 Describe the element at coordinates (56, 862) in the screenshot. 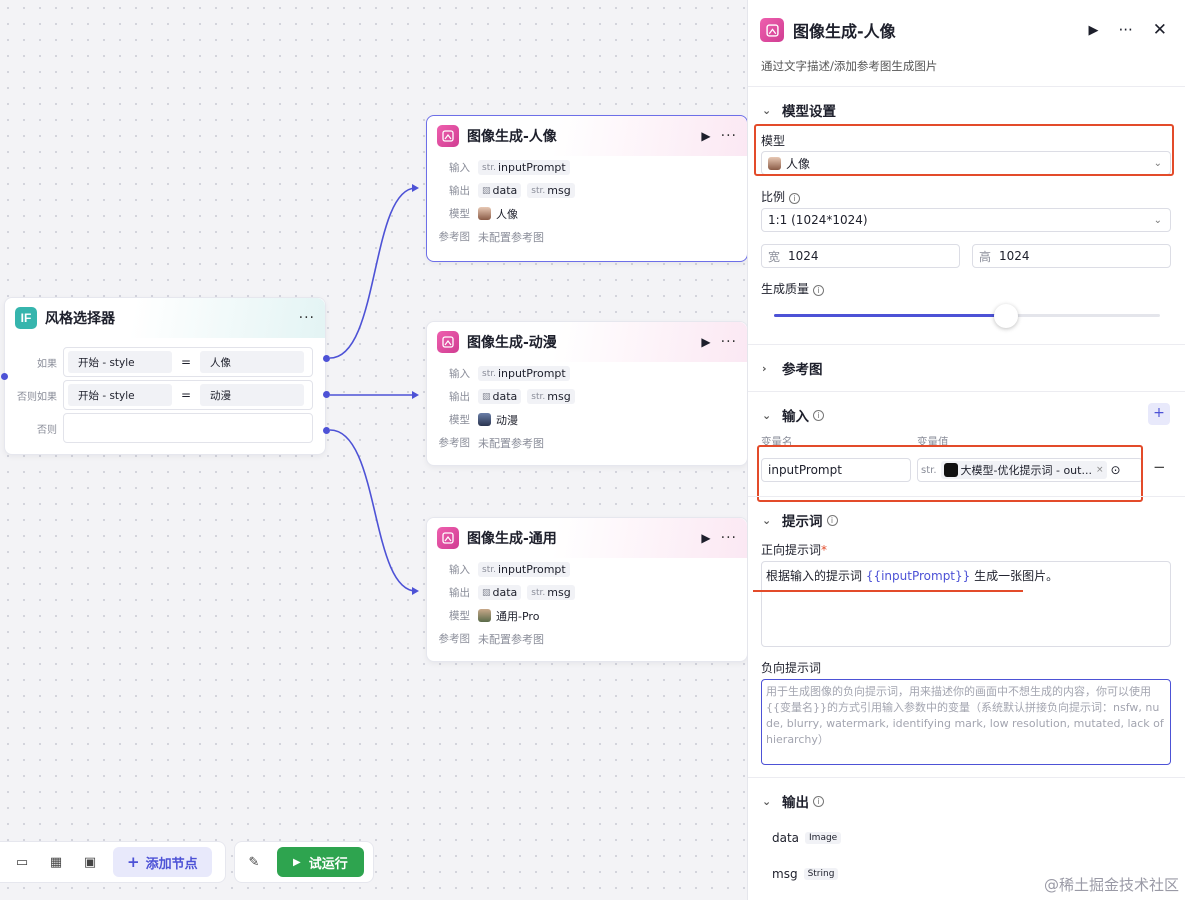

I see `layout-icon: ▦` at that location.